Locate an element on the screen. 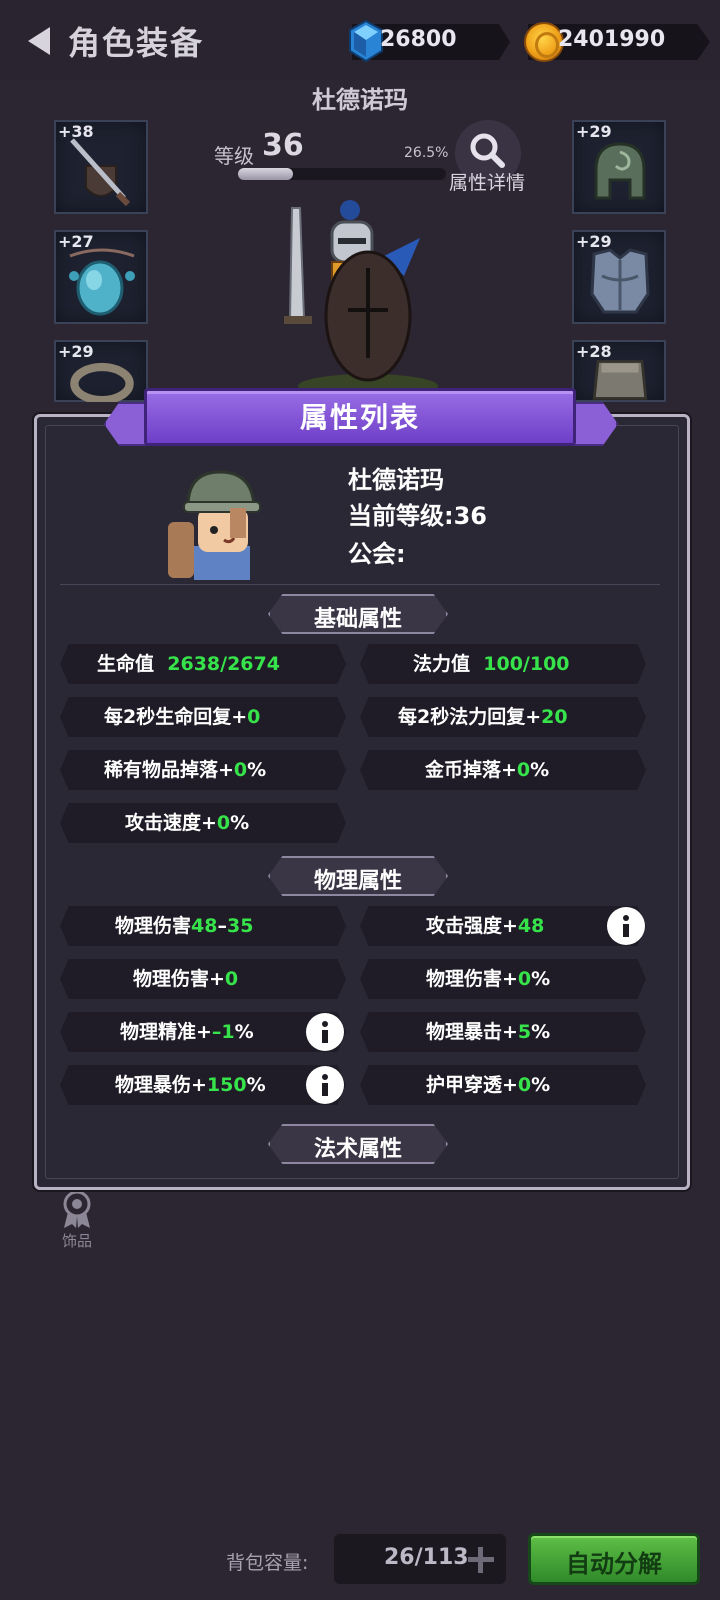  gold-count: 2401990 is located at coordinates (612, 39).